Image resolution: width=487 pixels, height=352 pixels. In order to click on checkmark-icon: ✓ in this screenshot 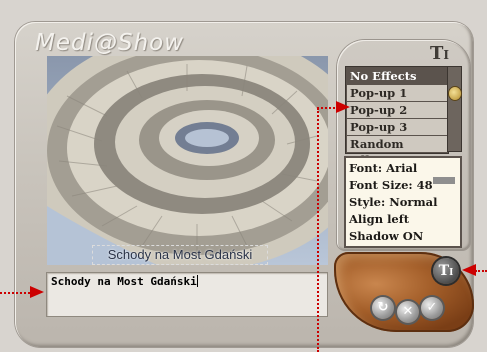, I will do `click(432, 308)`.